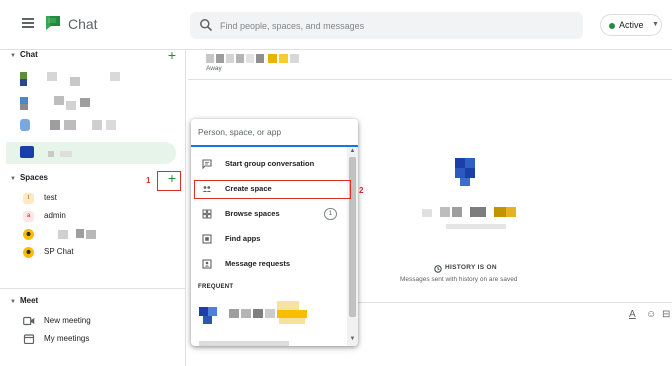  I want to click on find-apps-label: Find apps, so click(243, 238).